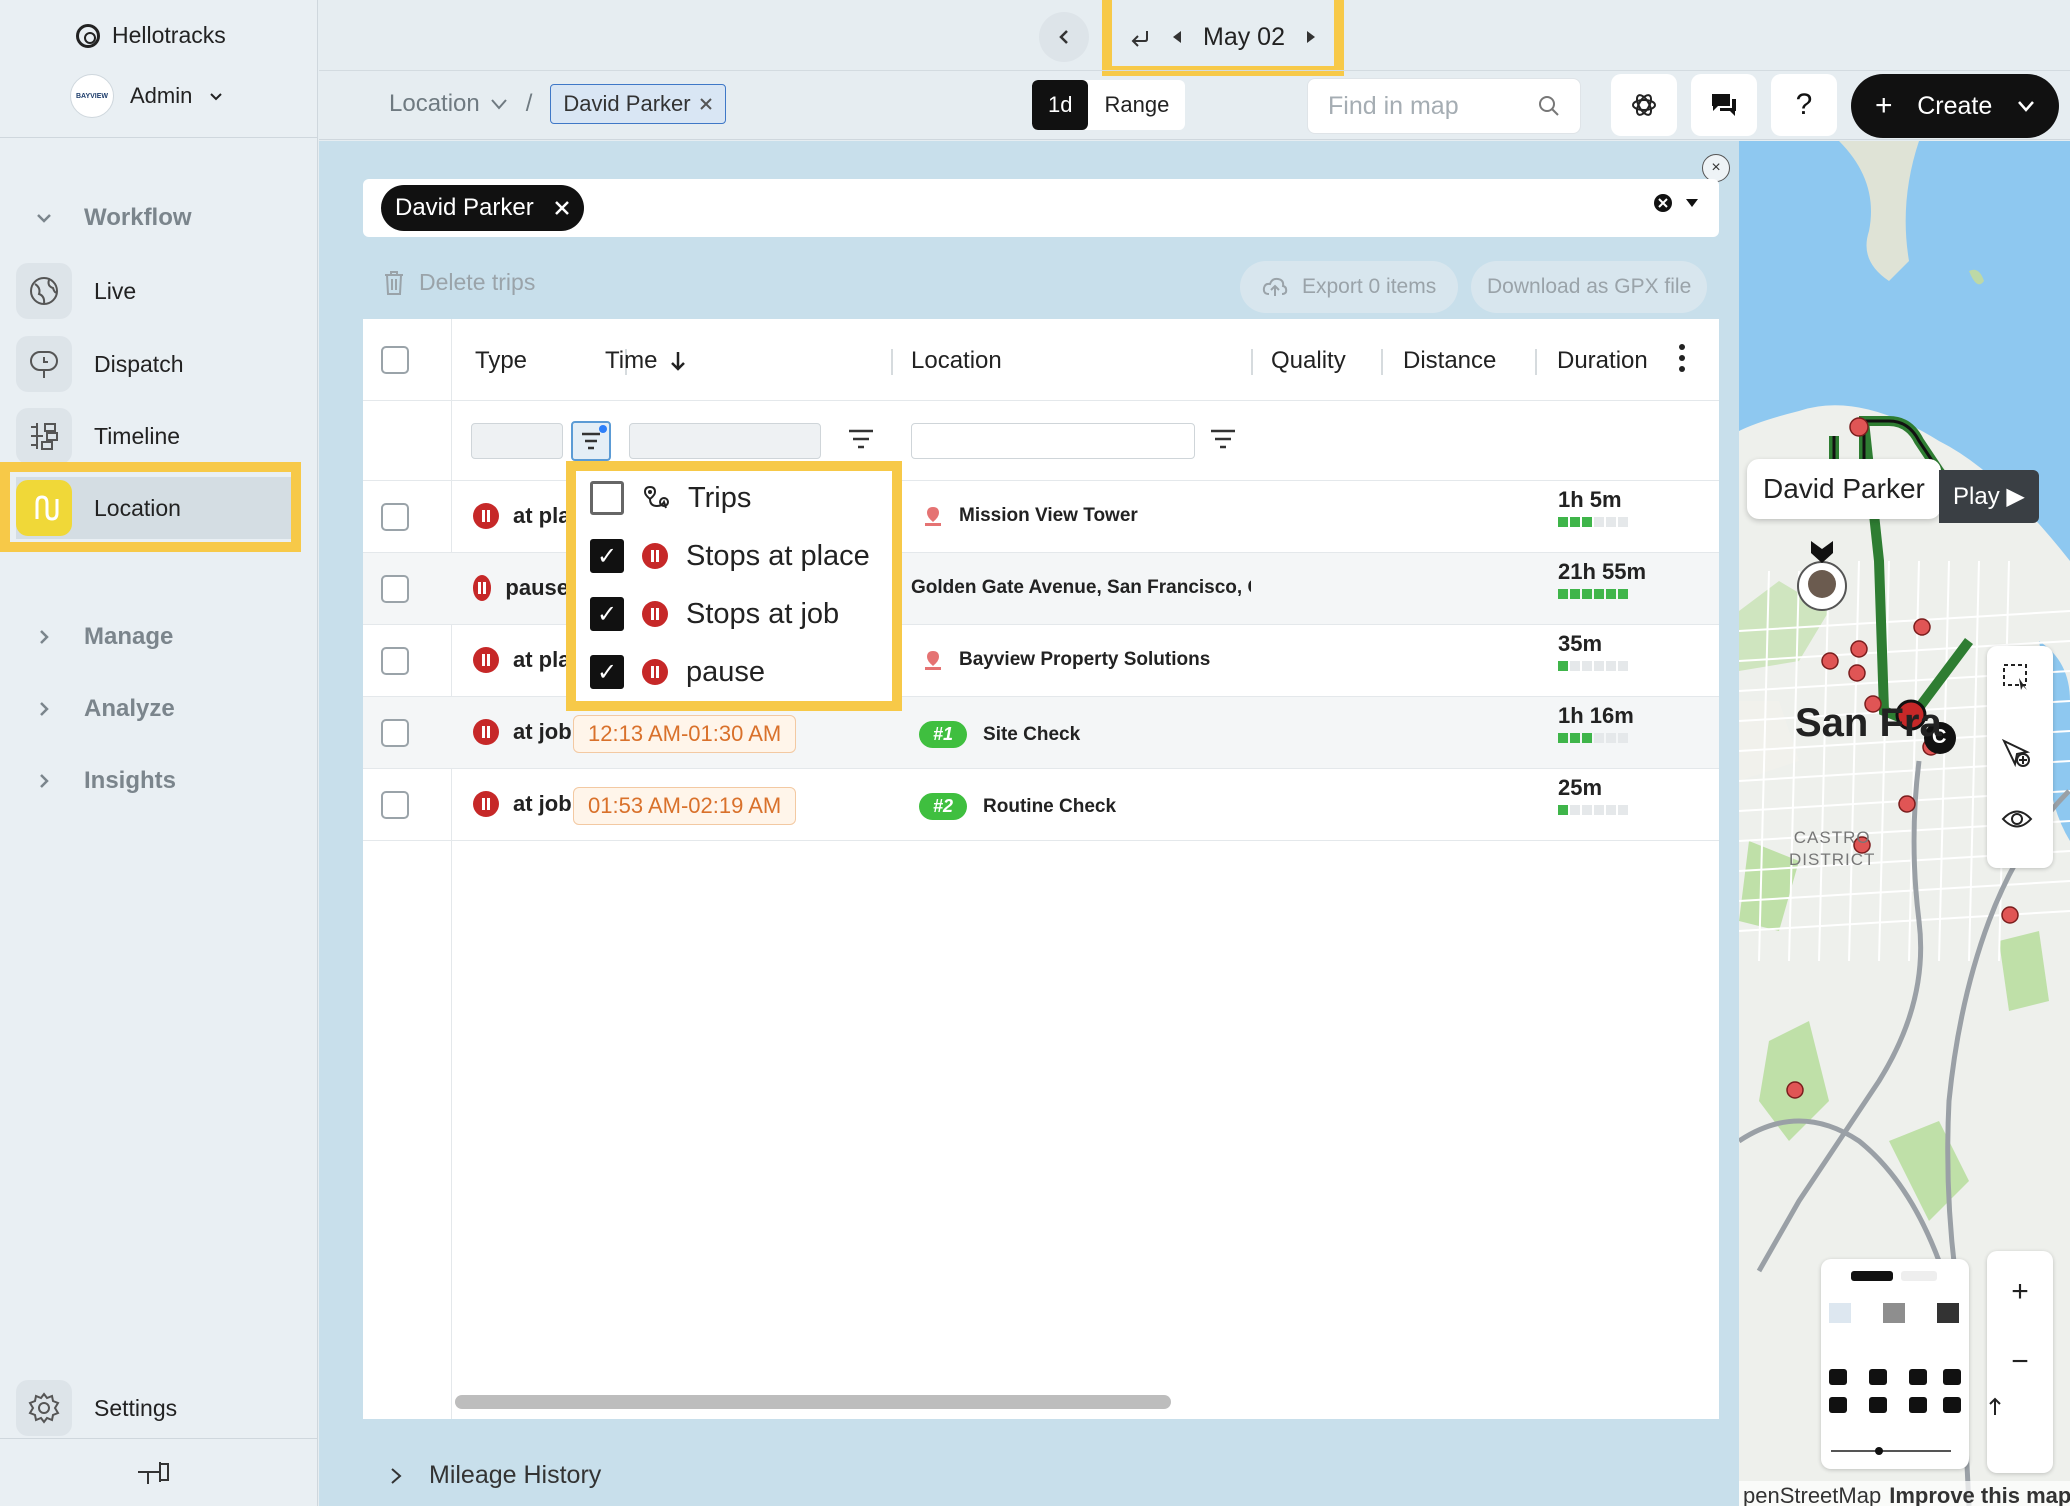 The height and width of the screenshot is (1506, 2070). I want to click on job-badge: #1, so click(943, 734).